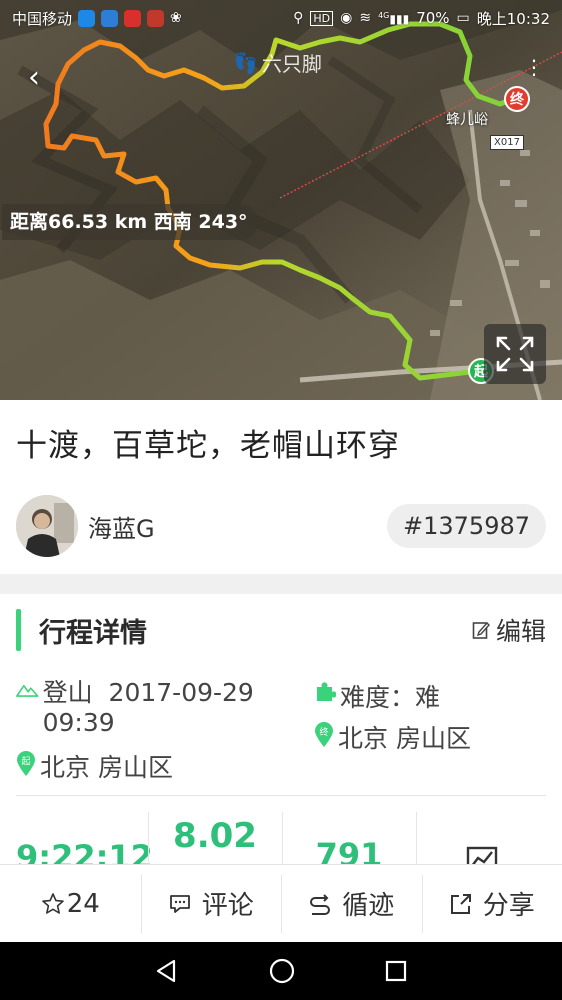 This screenshot has width=562, height=1000. What do you see at coordinates (281, 630) in the screenshot?
I see `section-header: 行程详情 编辑` at bounding box center [281, 630].